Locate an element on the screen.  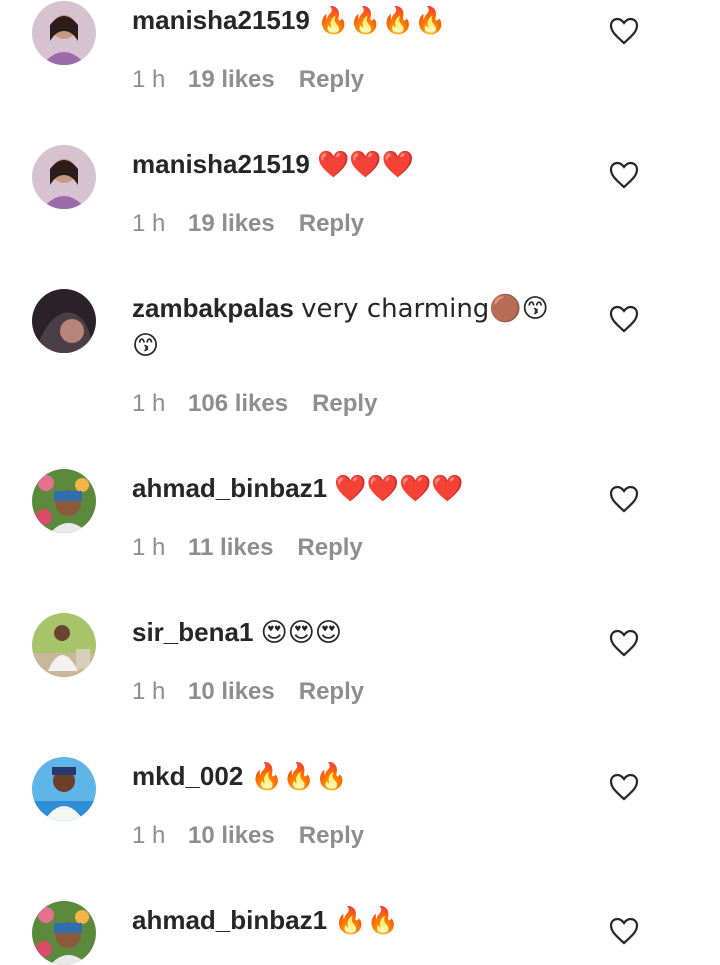
comment-text: manisha21519 ❤️❤️❤️ is located at coordinates (347, 164).